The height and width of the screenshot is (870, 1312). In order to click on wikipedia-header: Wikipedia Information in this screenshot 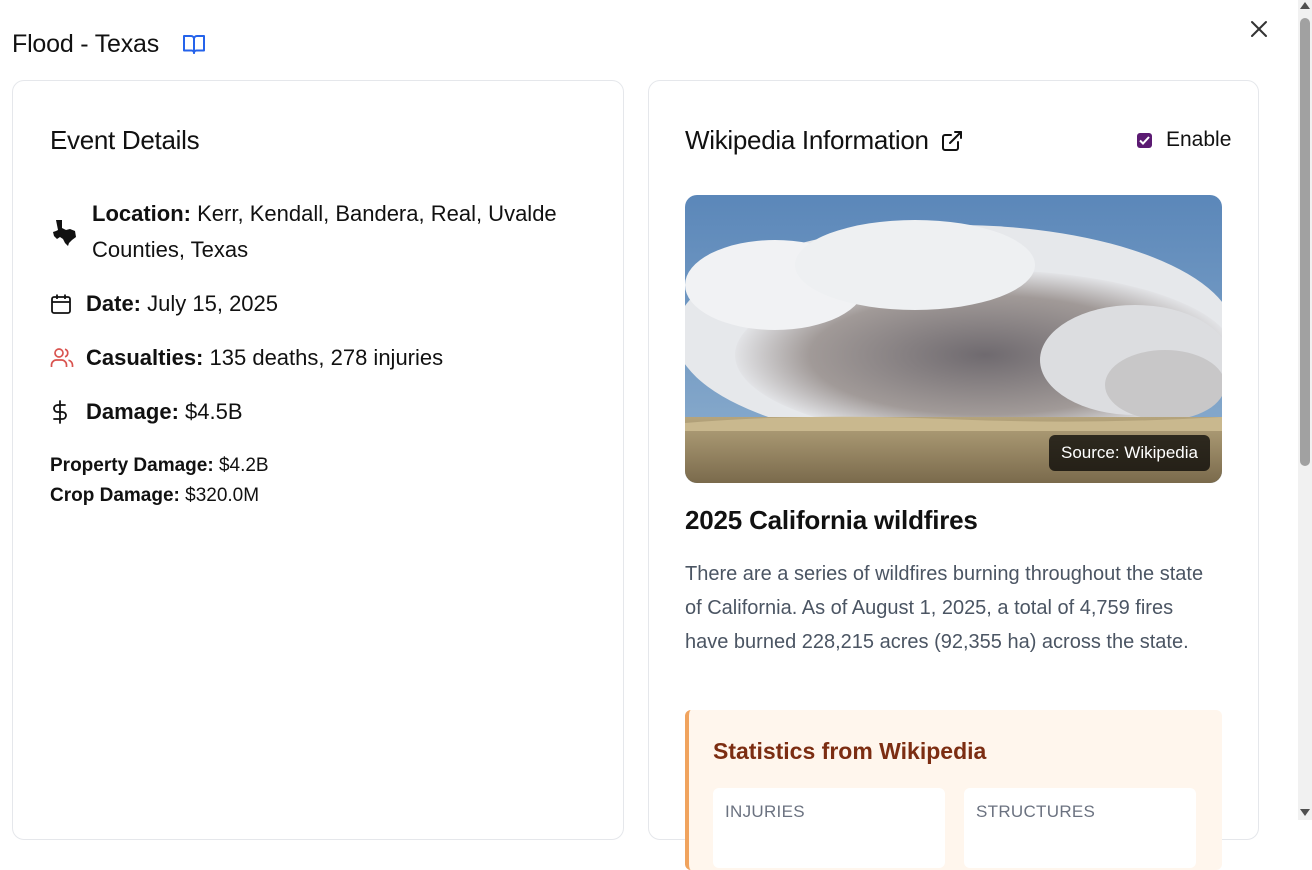, I will do `click(825, 140)`.